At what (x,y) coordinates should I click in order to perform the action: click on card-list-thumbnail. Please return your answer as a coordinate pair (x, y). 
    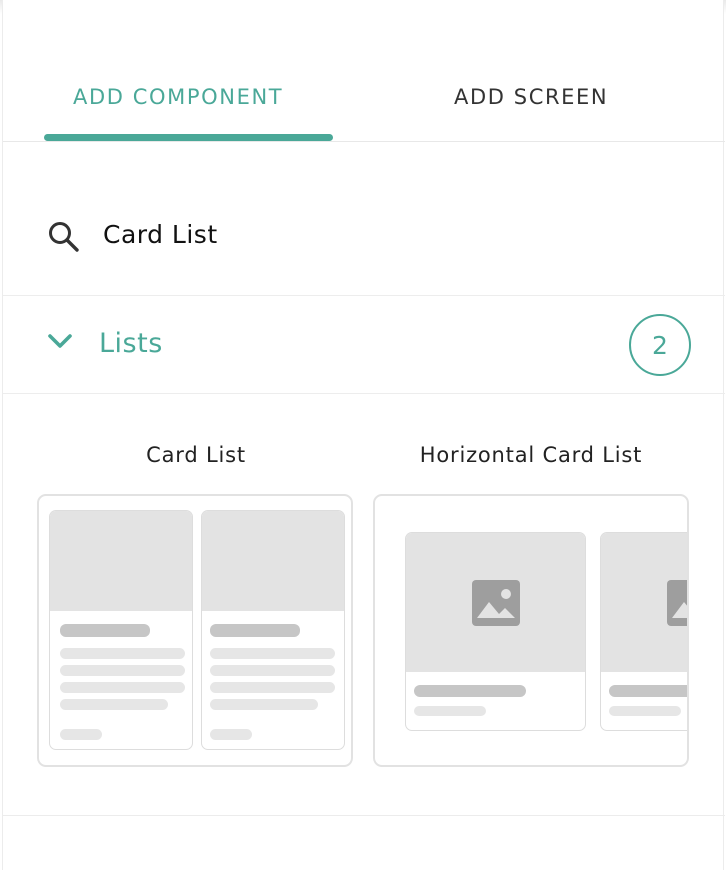
    Looking at the image, I should click on (195, 630).